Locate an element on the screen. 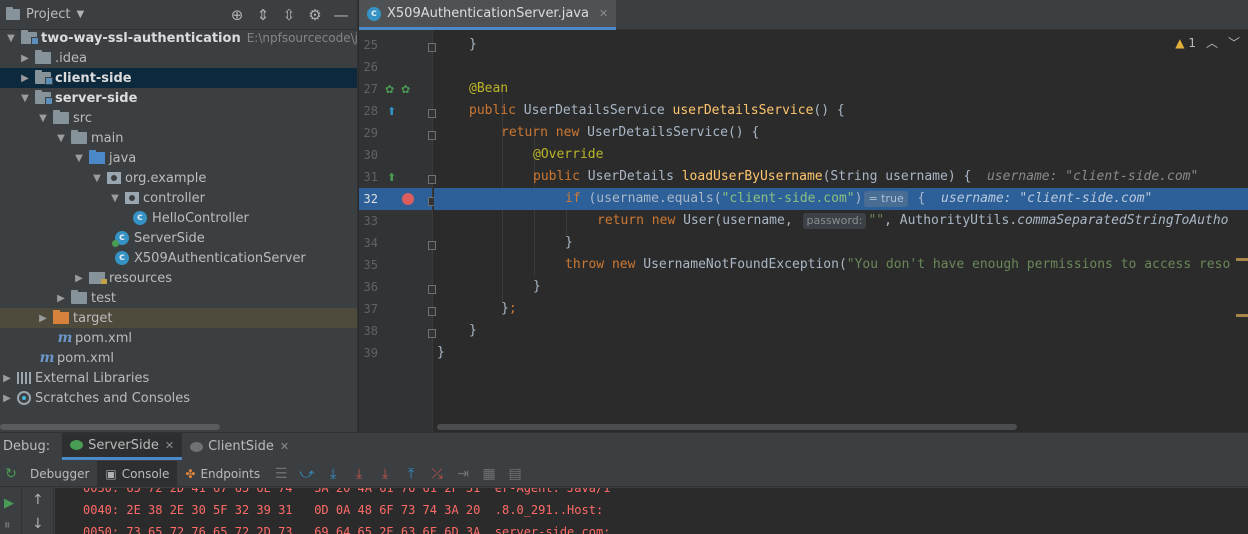  pause-icon: ⏸ is located at coordinates (7, 525).